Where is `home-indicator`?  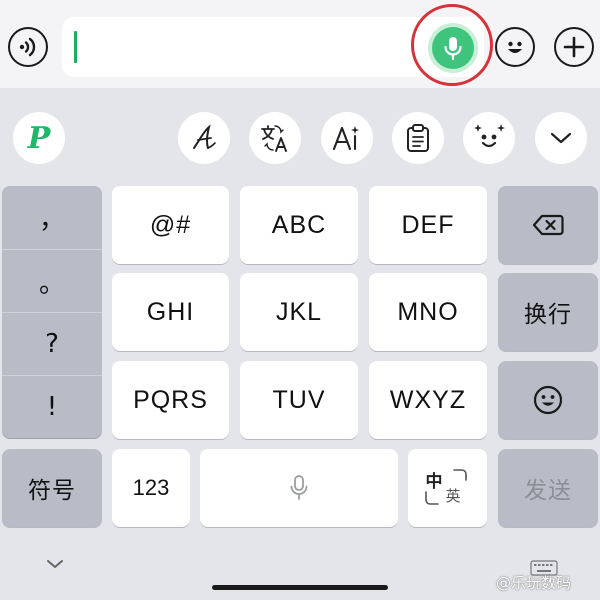 home-indicator is located at coordinates (300, 587).